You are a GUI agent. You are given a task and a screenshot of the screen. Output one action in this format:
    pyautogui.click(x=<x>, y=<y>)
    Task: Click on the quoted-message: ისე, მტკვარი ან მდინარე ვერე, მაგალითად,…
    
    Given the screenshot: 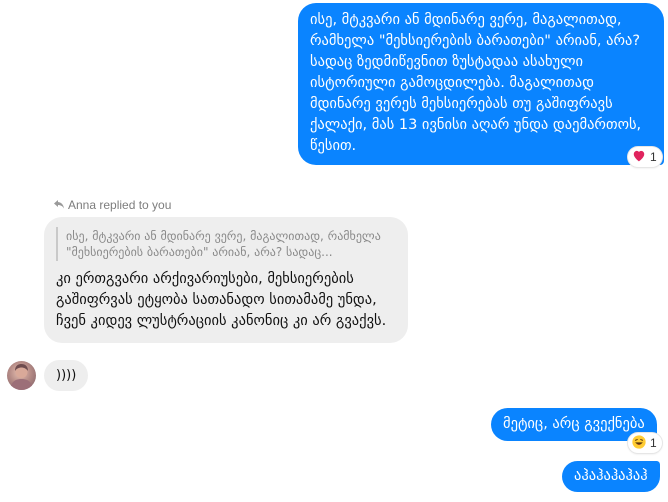 What is the action you would take?
    pyautogui.click(x=226, y=244)
    